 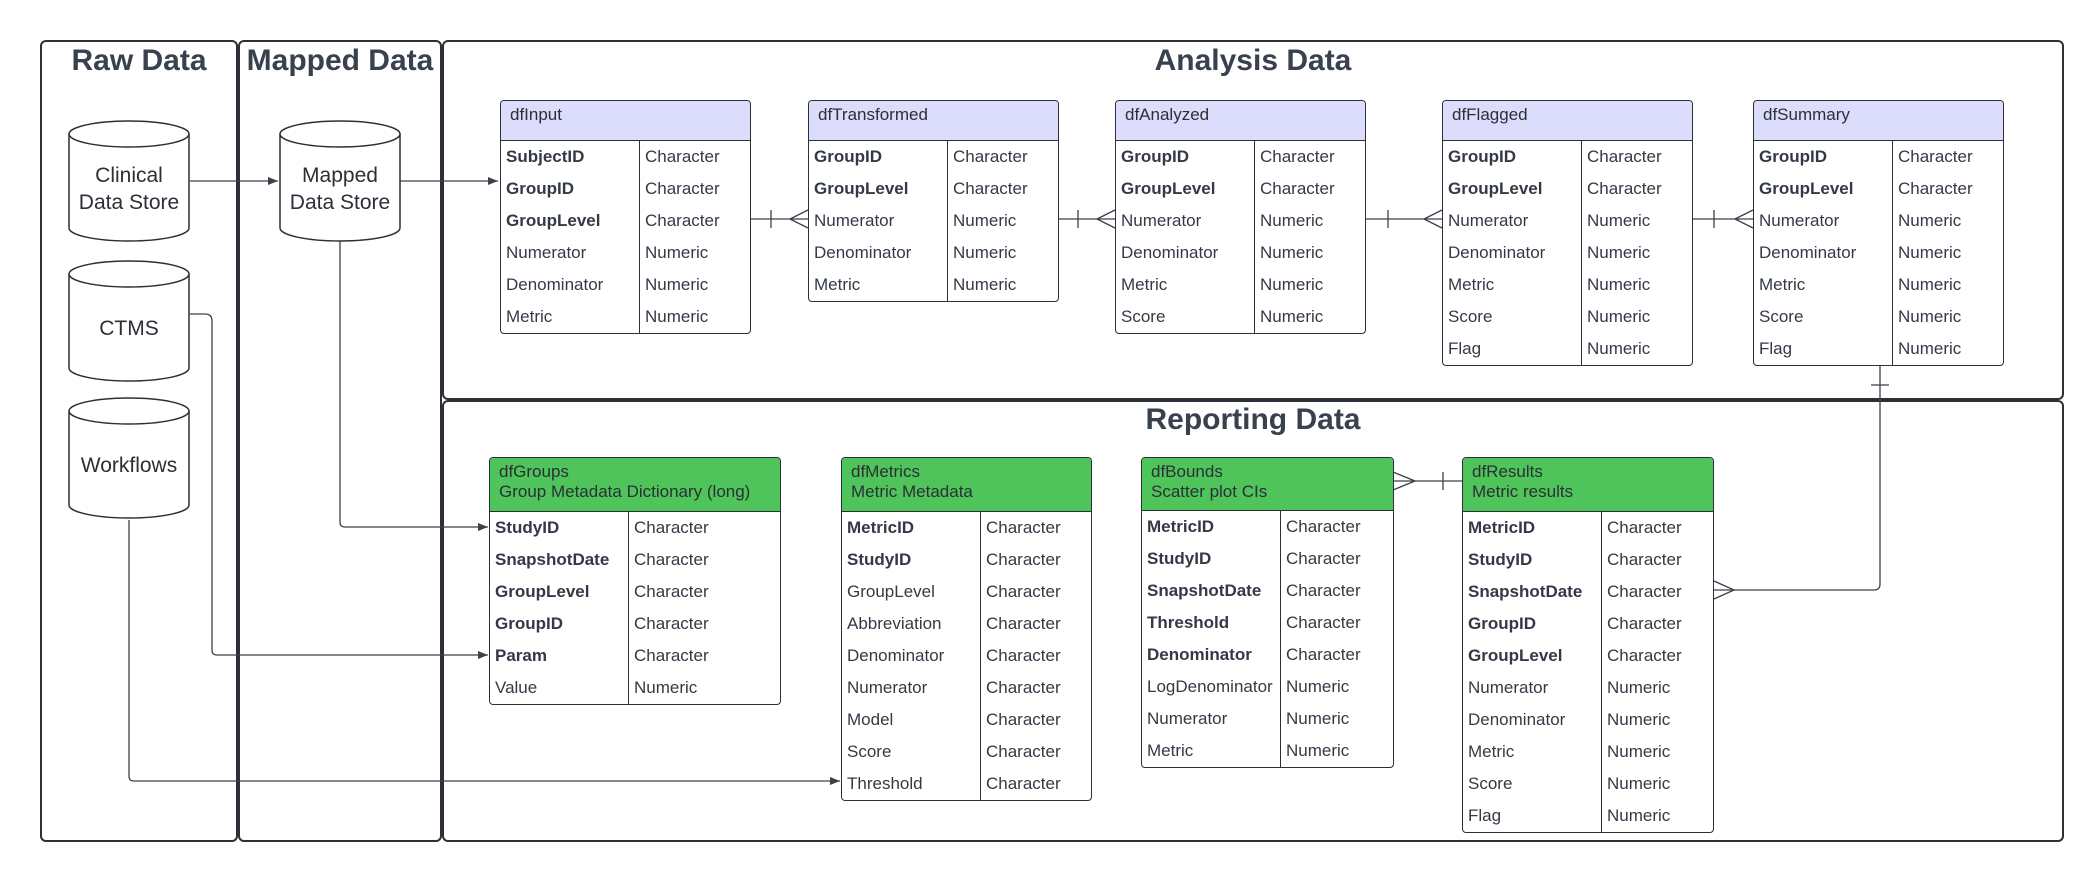 I want to click on table-subtitle: Metric results, so click(x=1523, y=491).